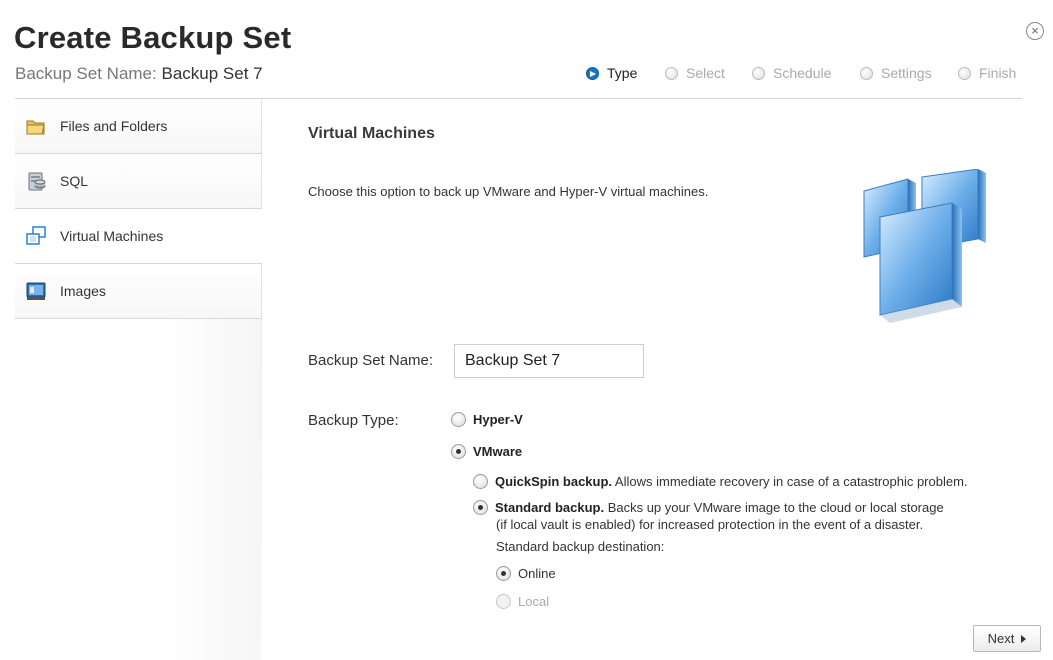 Image resolution: width=1053 pixels, height=660 pixels. What do you see at coordinates (498, 419) in the screenshot?
I see `radio-label: Hyper-V` at bounding box center [498, 419].